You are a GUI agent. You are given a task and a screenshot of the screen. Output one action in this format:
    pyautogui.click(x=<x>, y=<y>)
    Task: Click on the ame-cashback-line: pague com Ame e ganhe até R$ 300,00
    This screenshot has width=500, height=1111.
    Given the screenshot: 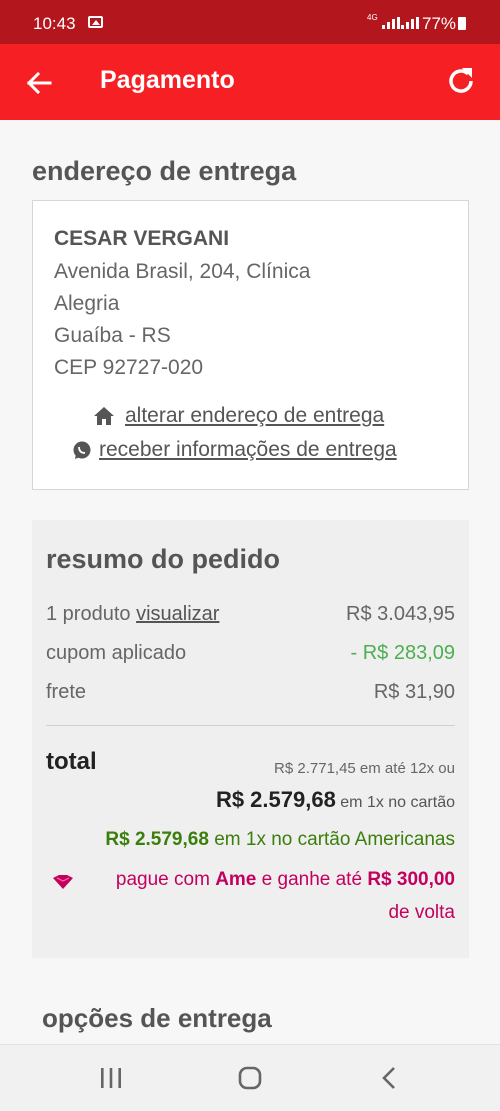 What is the action you would take?
    pyautogui.click(x=285, y=880)
    